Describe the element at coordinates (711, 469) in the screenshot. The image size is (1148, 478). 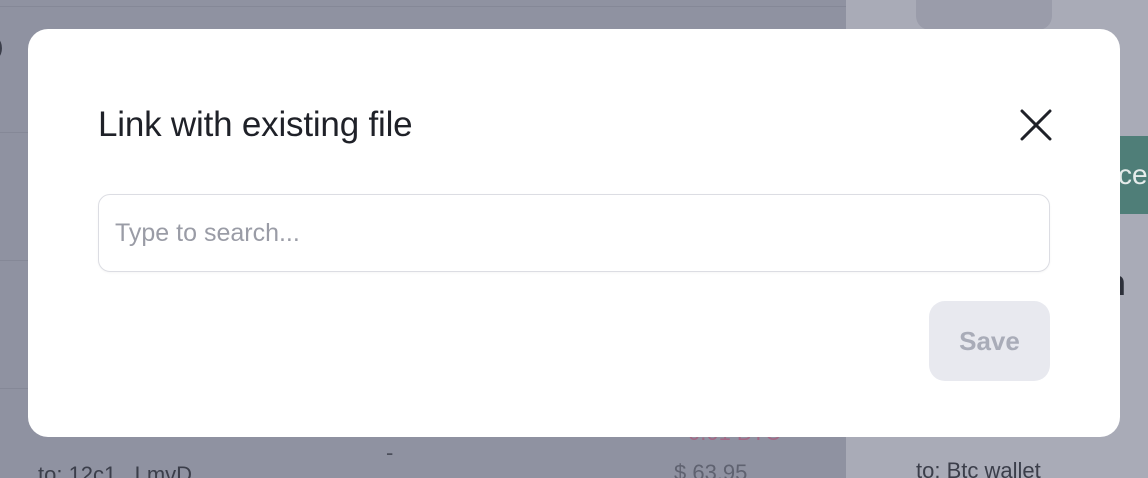
I see `background-amount-usd: $ 63.95` at that location.